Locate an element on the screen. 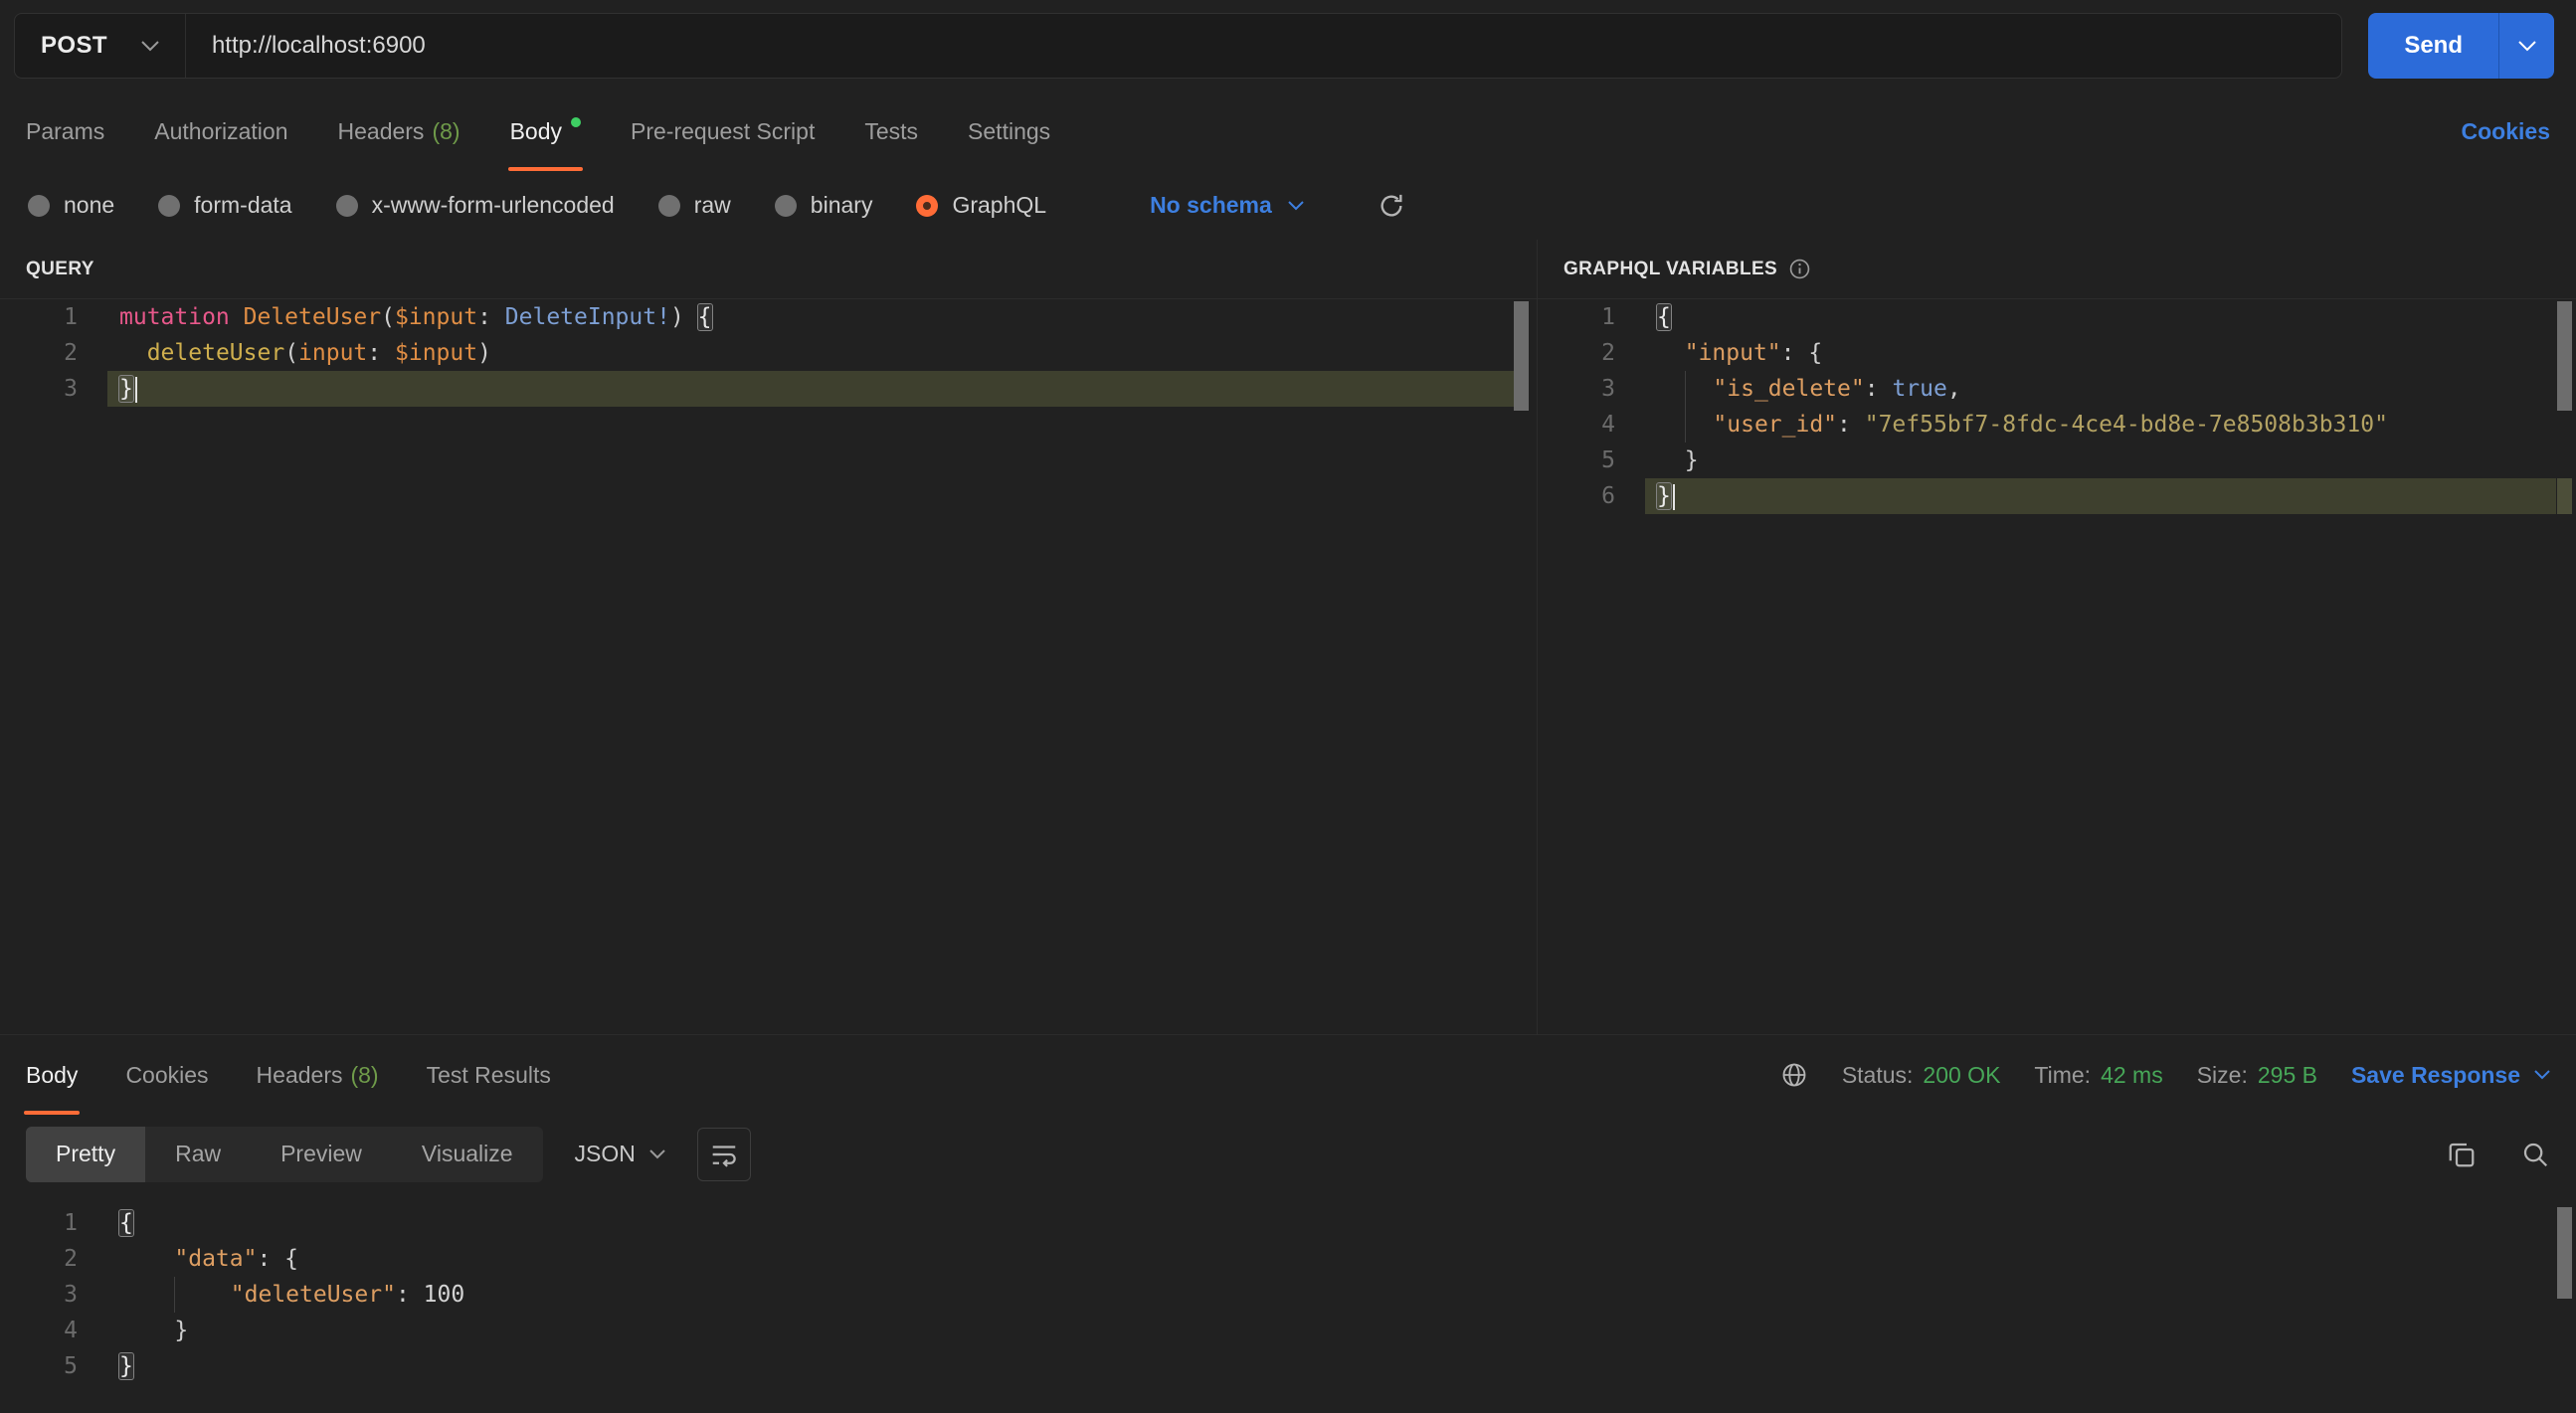 This screenshot has height=1413, width=2576. response-tab-cookies: Cookies is located at coordinates (166, 1075).